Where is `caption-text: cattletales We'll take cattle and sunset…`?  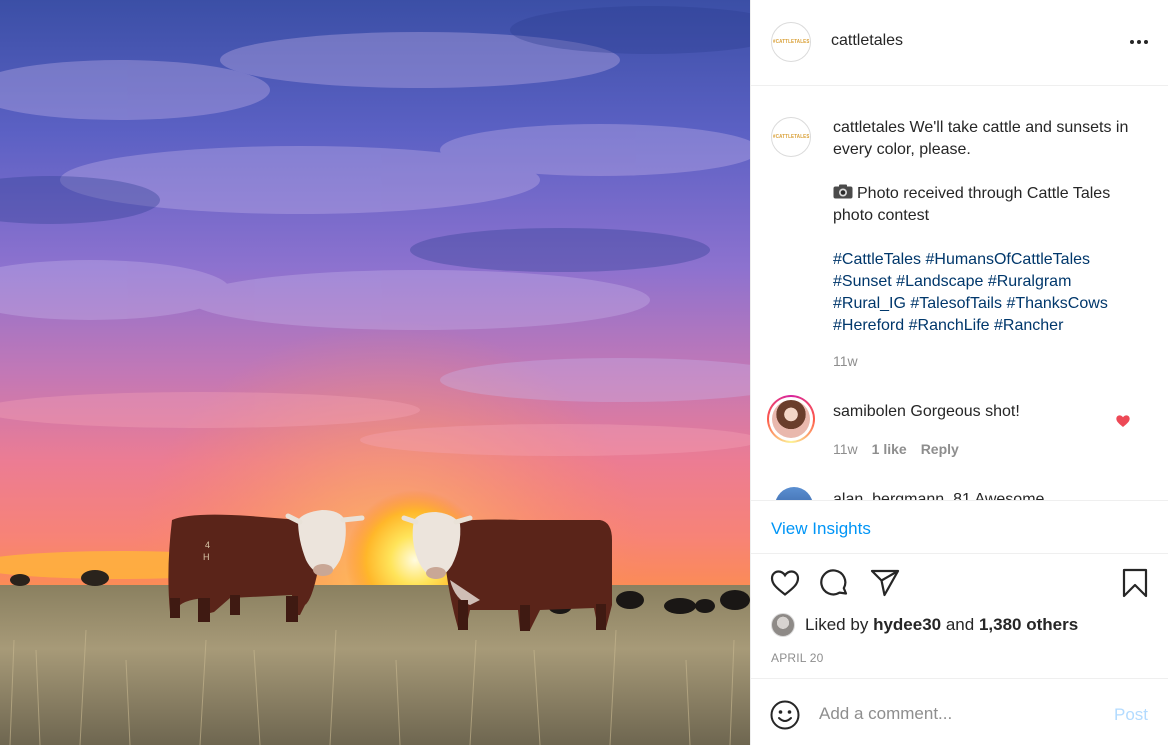
caption-text: cattletales We'll take cattle and sunset… is located at coordinates (983, 227).